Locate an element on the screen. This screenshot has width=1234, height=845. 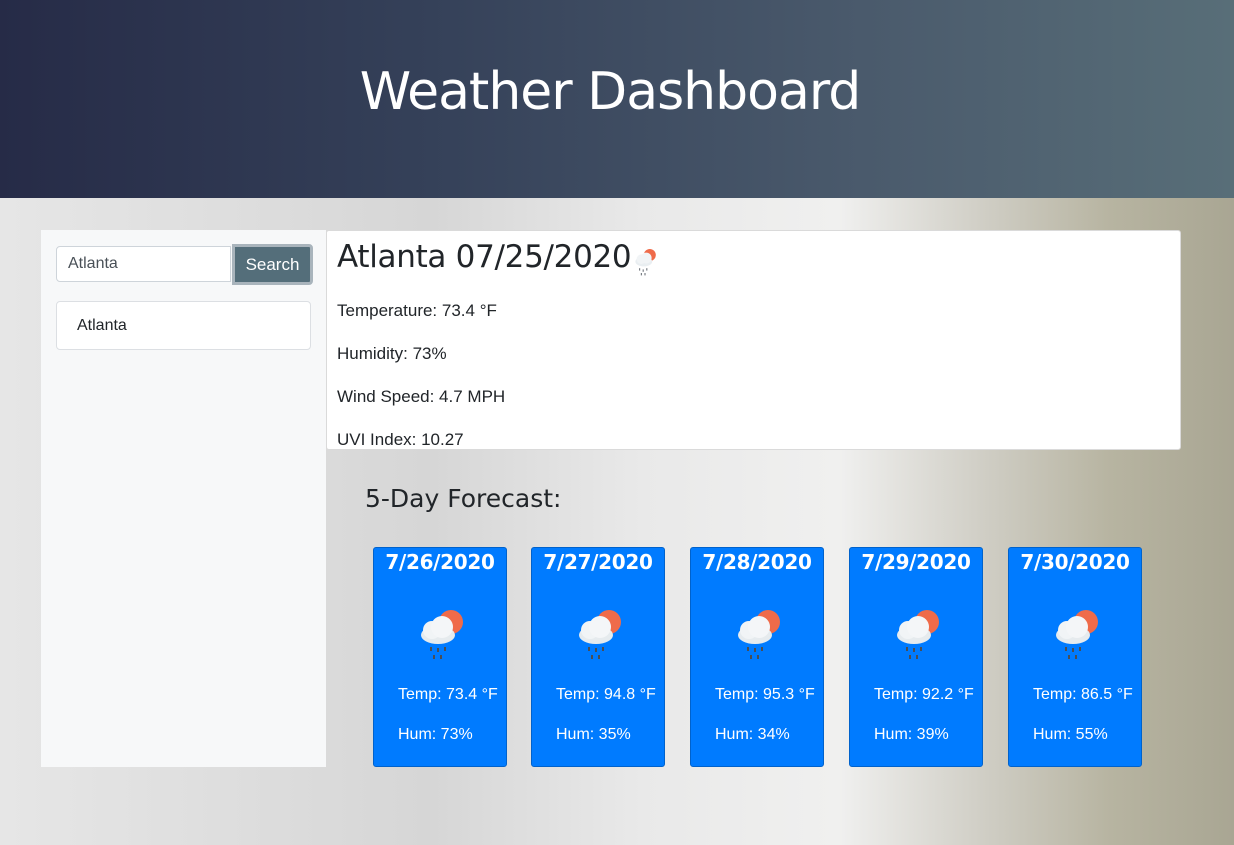
current-humidity: Humidity: 73% is located at coordinates (392, 353).